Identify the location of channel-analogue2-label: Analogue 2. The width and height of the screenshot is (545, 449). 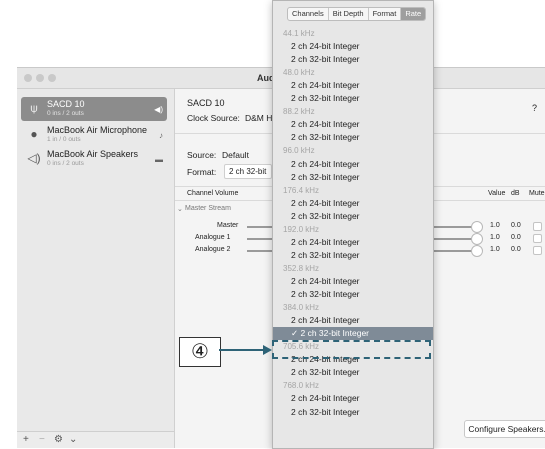
(213, 249).